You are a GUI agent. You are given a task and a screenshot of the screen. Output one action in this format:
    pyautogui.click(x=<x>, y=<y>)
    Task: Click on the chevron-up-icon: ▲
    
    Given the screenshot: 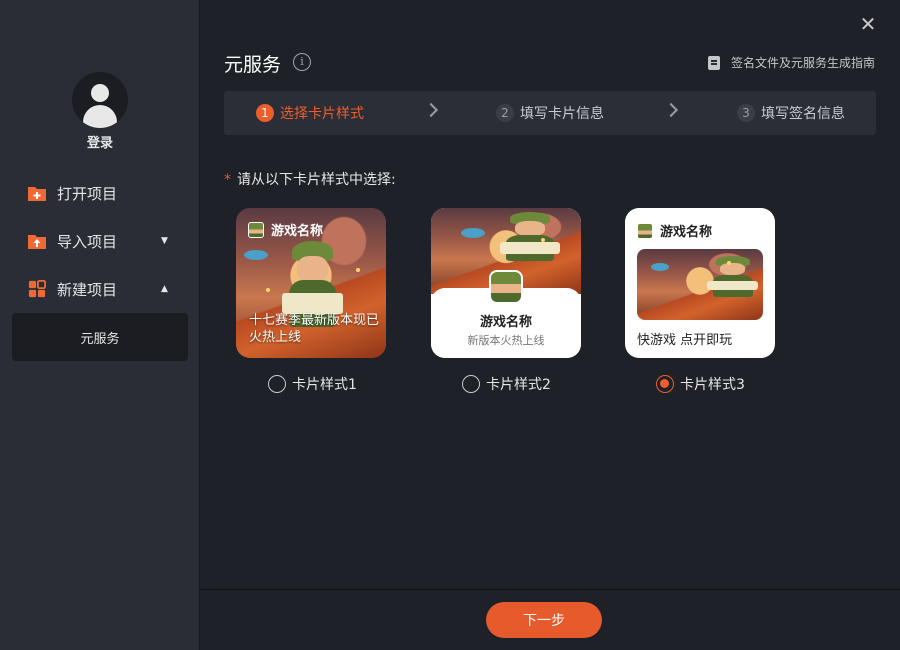 What is the action you would take?
    pyautogui.click(x=164, y=289)
    